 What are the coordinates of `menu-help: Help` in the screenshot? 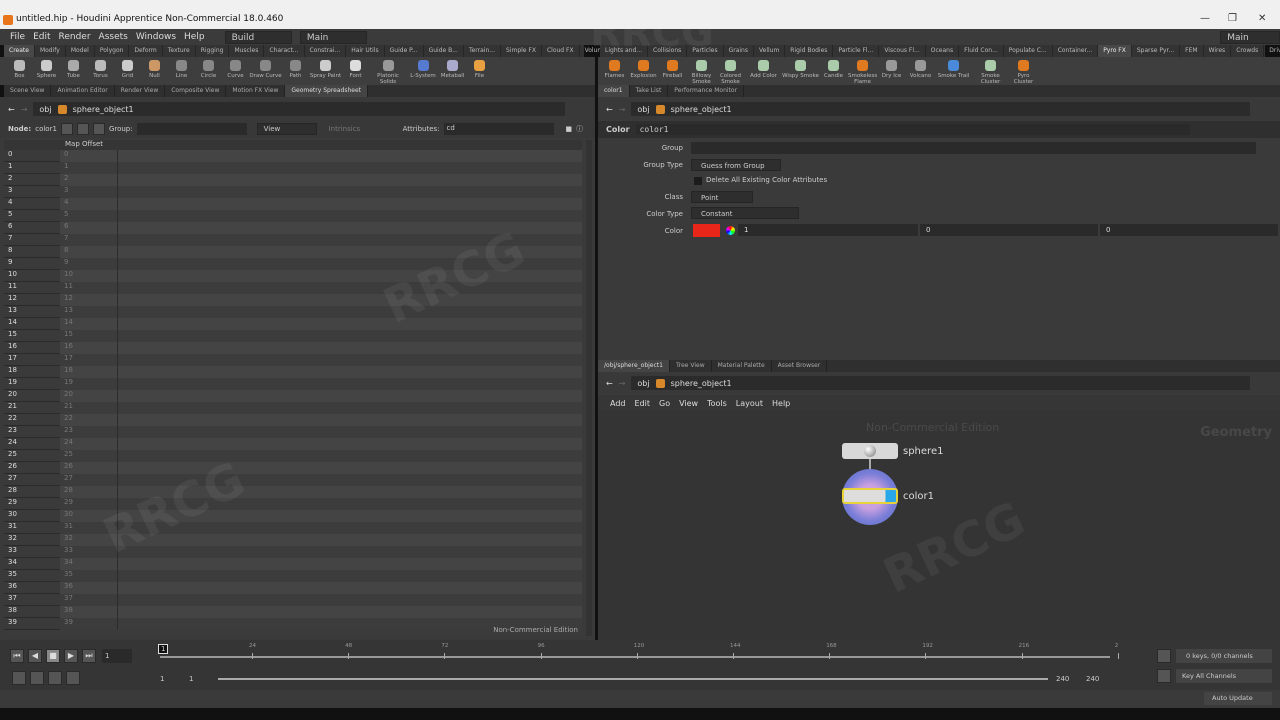 It's located at (194, 37).